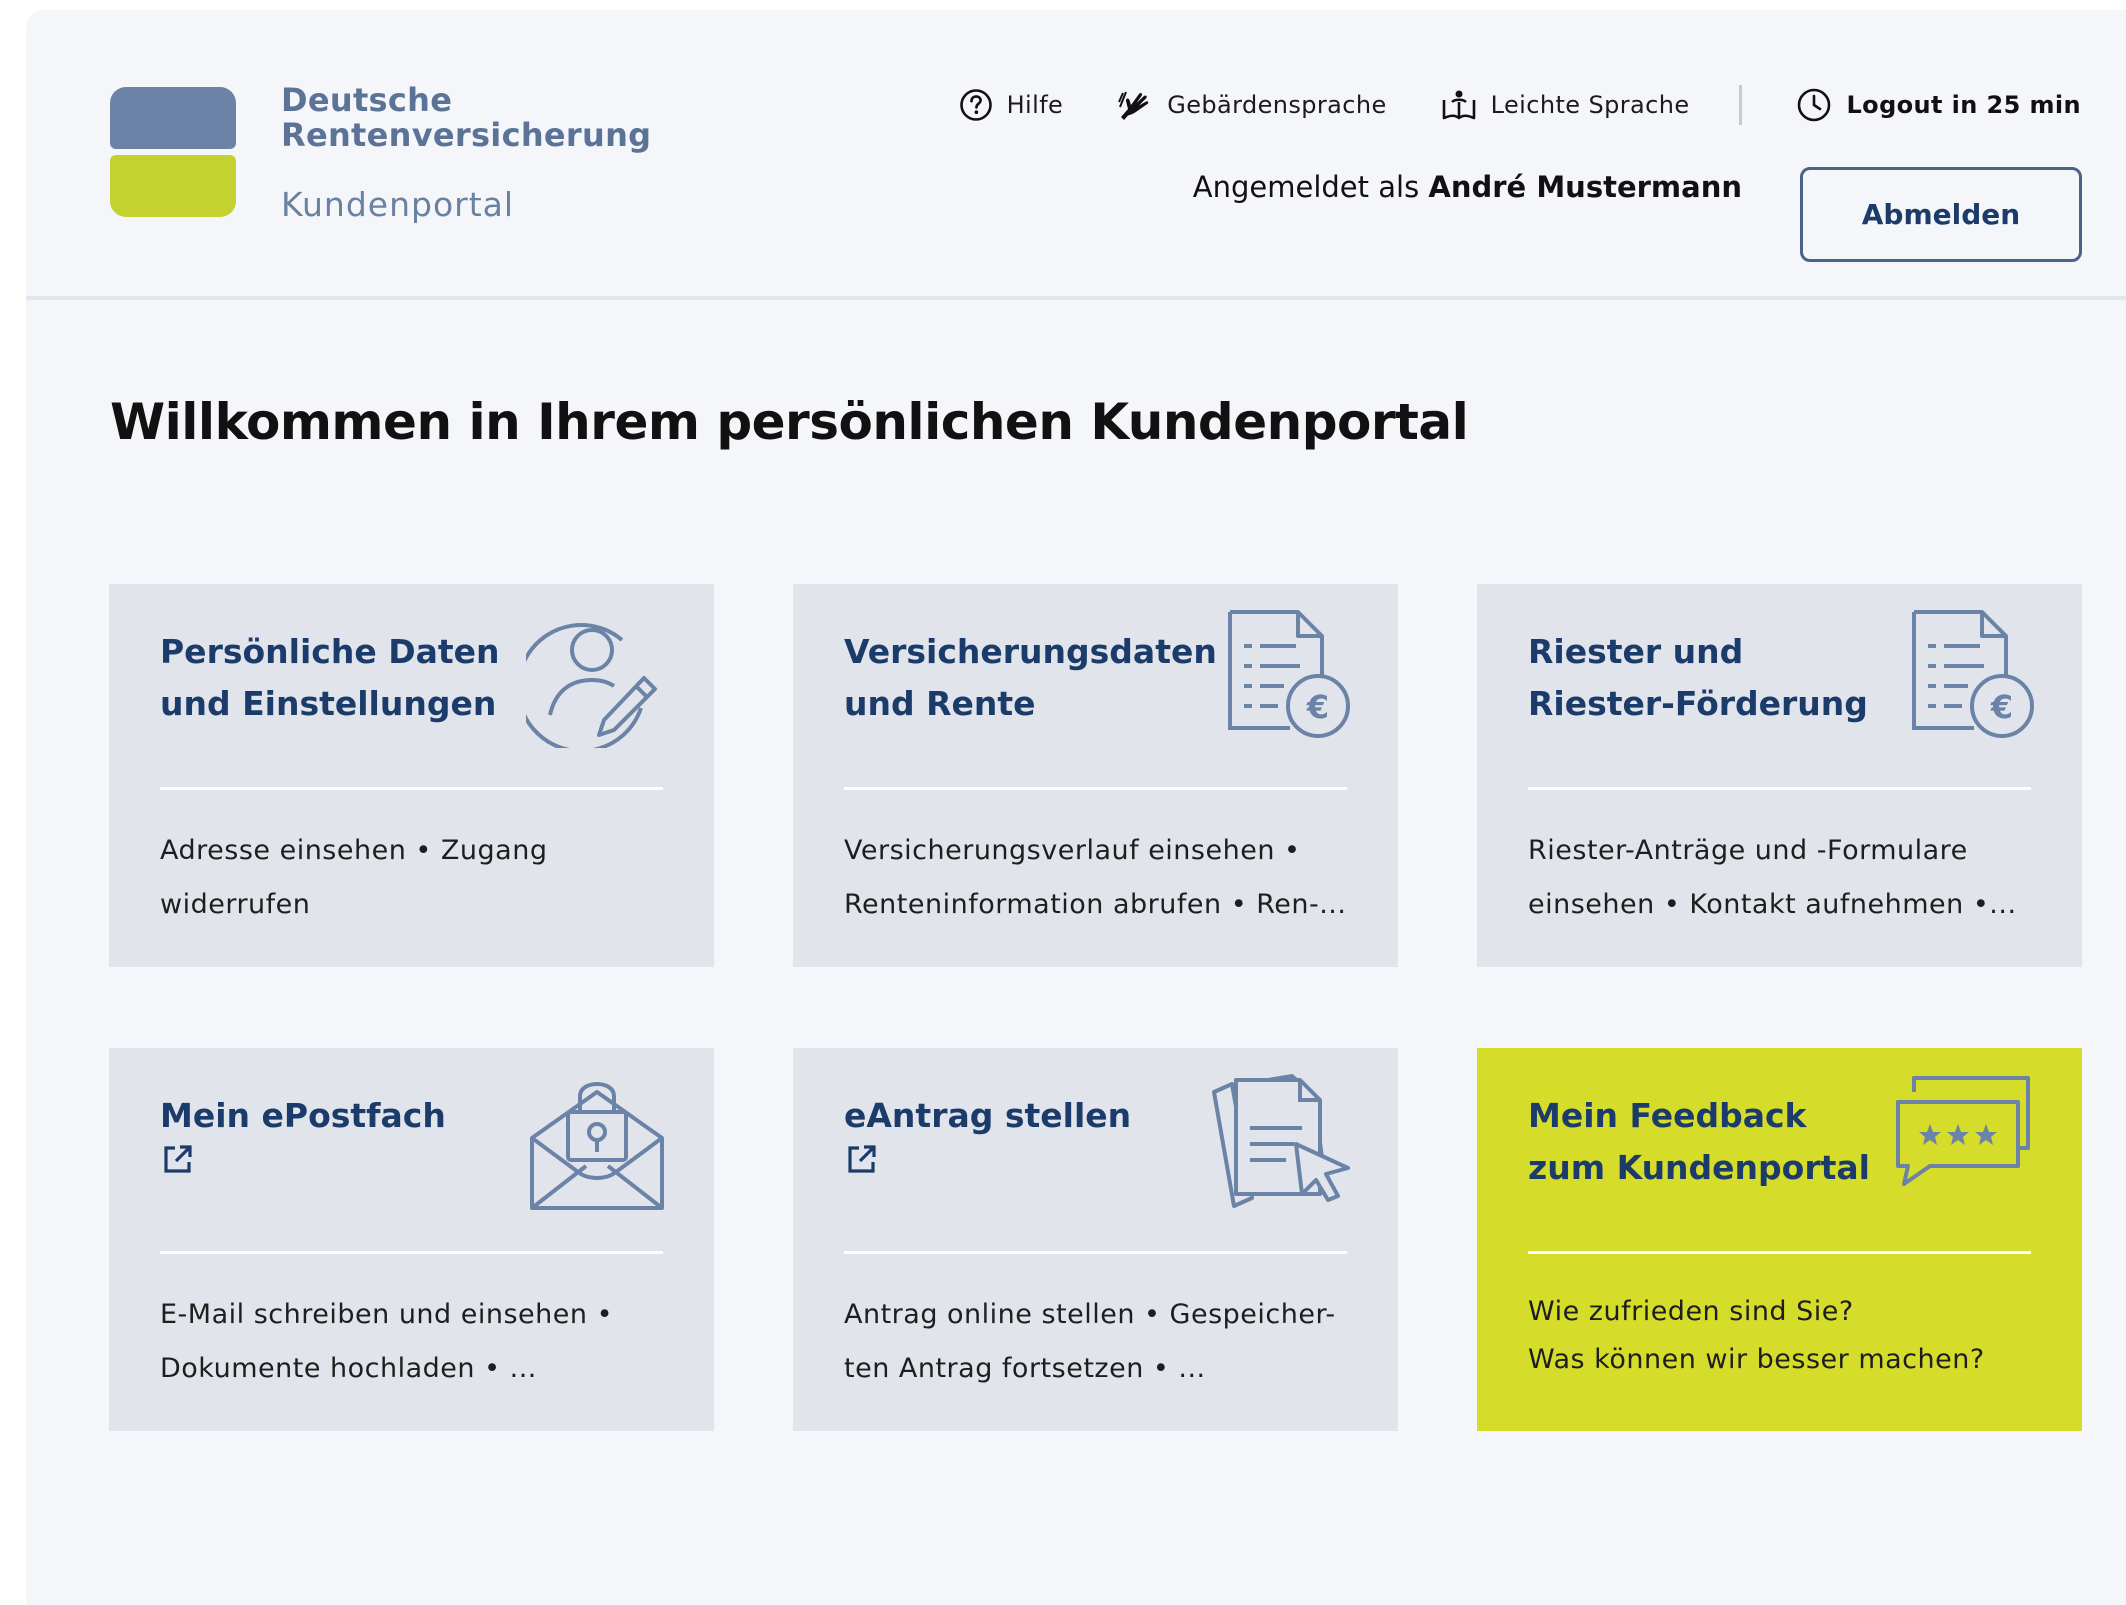  I want to click on help-icon, so click(975, 105).